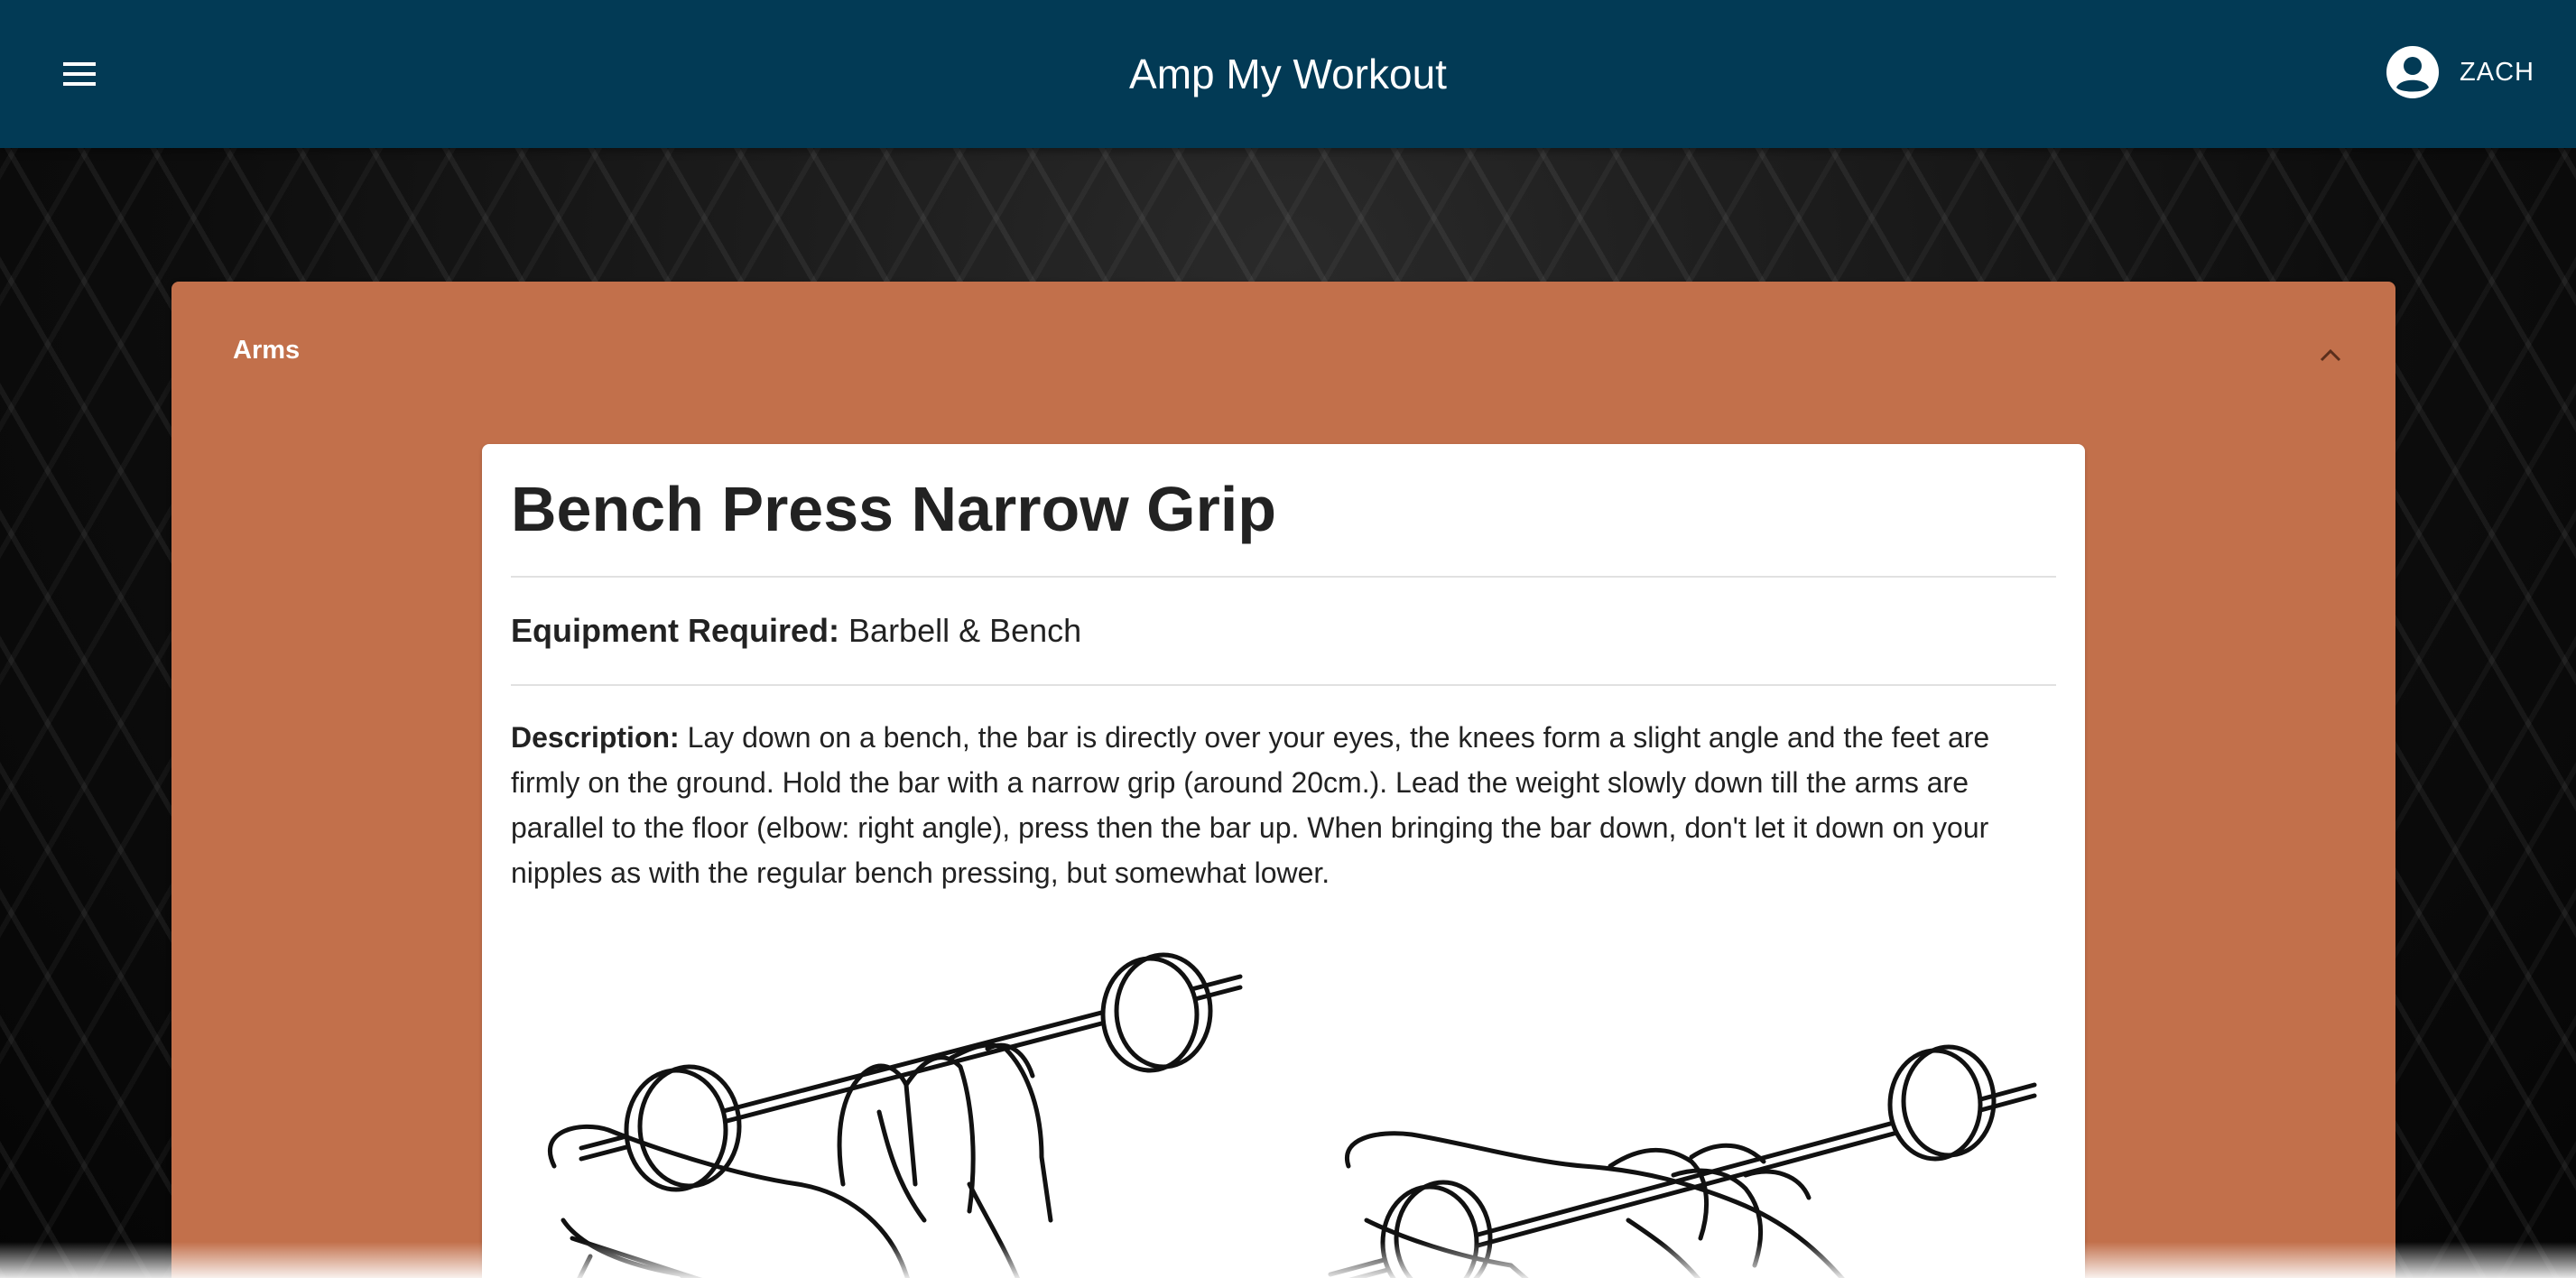 The width and height of the screenshot is (2576, 1278). I want to click on accordion-header: Arms, so click(1283, 354).